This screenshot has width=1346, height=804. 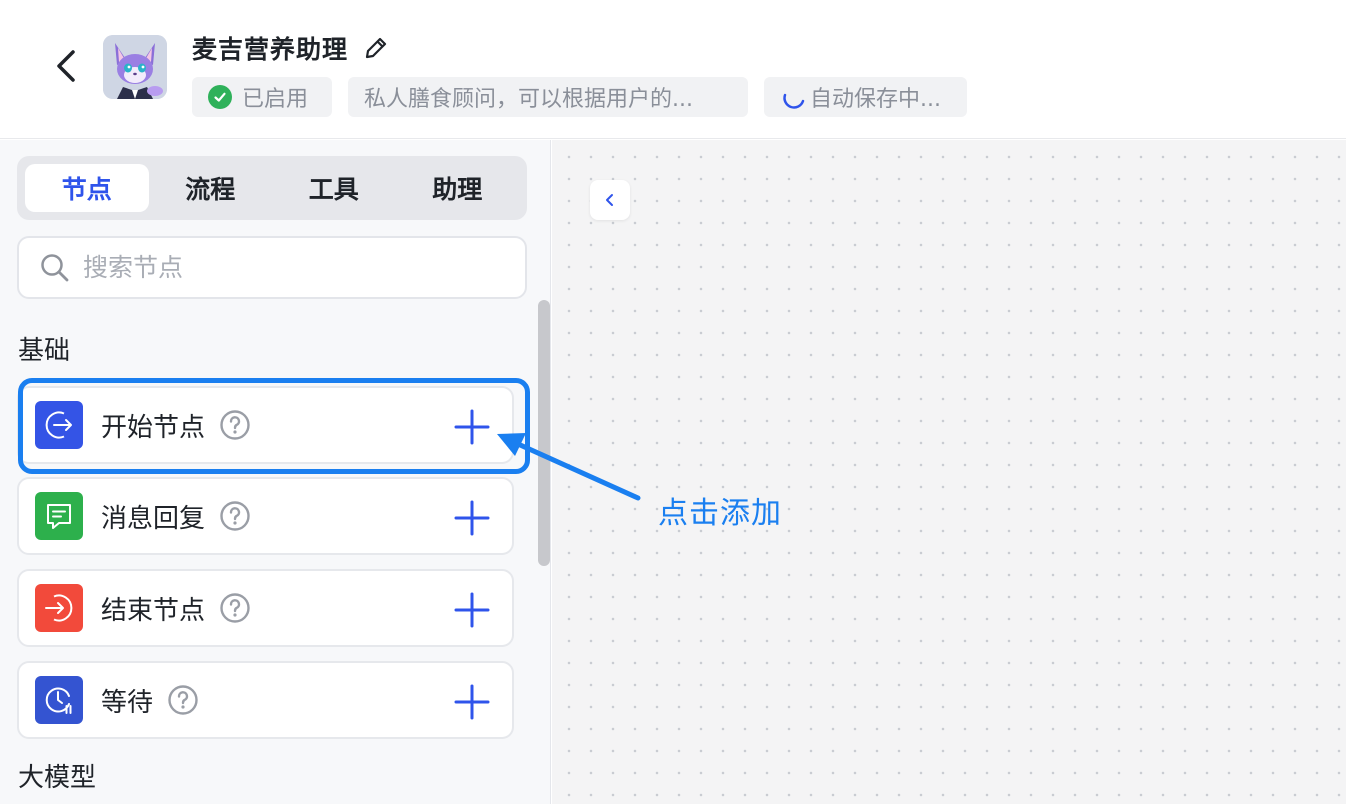 What do you see at coordinates (59, 700) in the screenshot?
I see `wait-icon` at bounding box center [59, 700].